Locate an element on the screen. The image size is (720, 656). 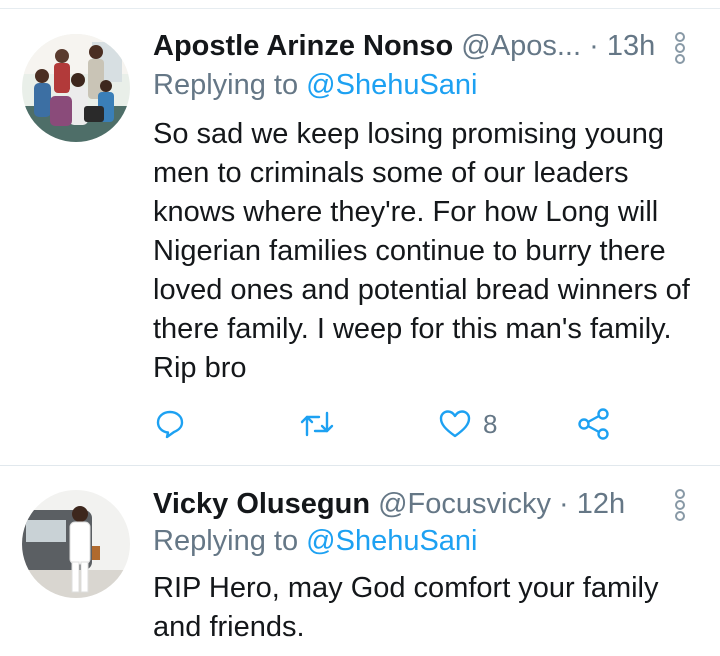
share-button is located at coordinates (594, 424).